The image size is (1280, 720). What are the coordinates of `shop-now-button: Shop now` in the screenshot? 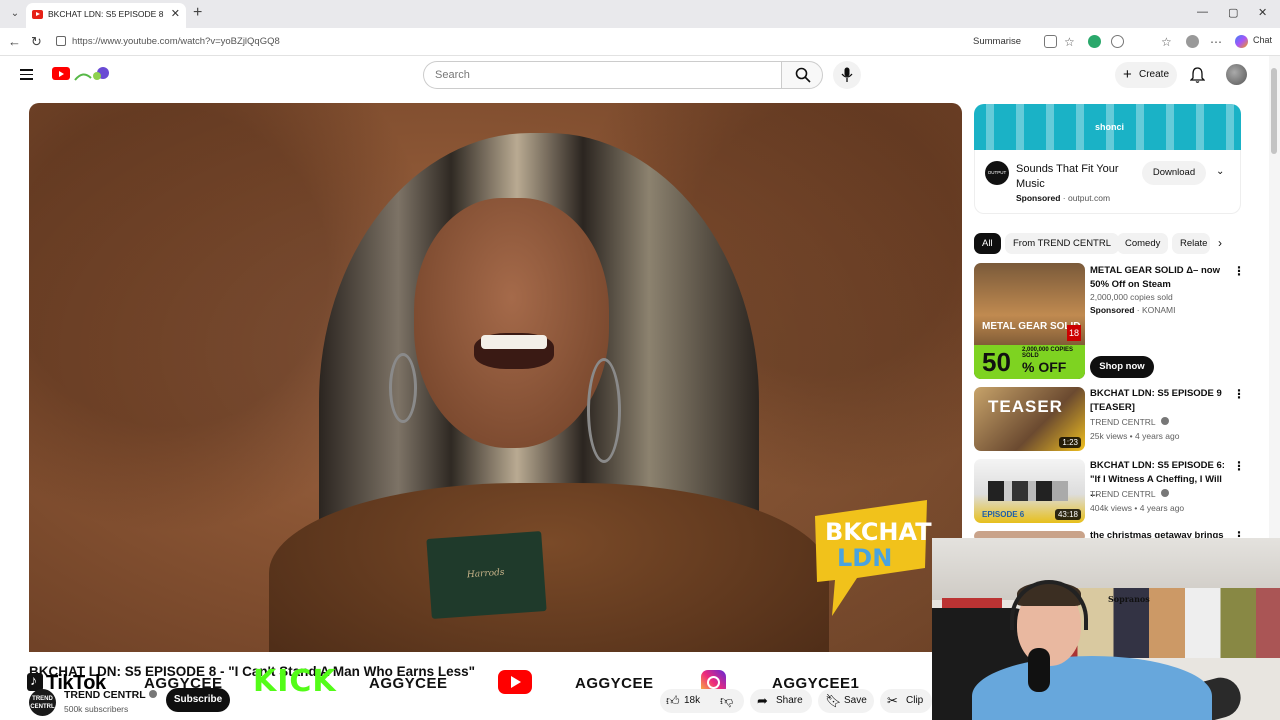 It's located at (1122, 367).